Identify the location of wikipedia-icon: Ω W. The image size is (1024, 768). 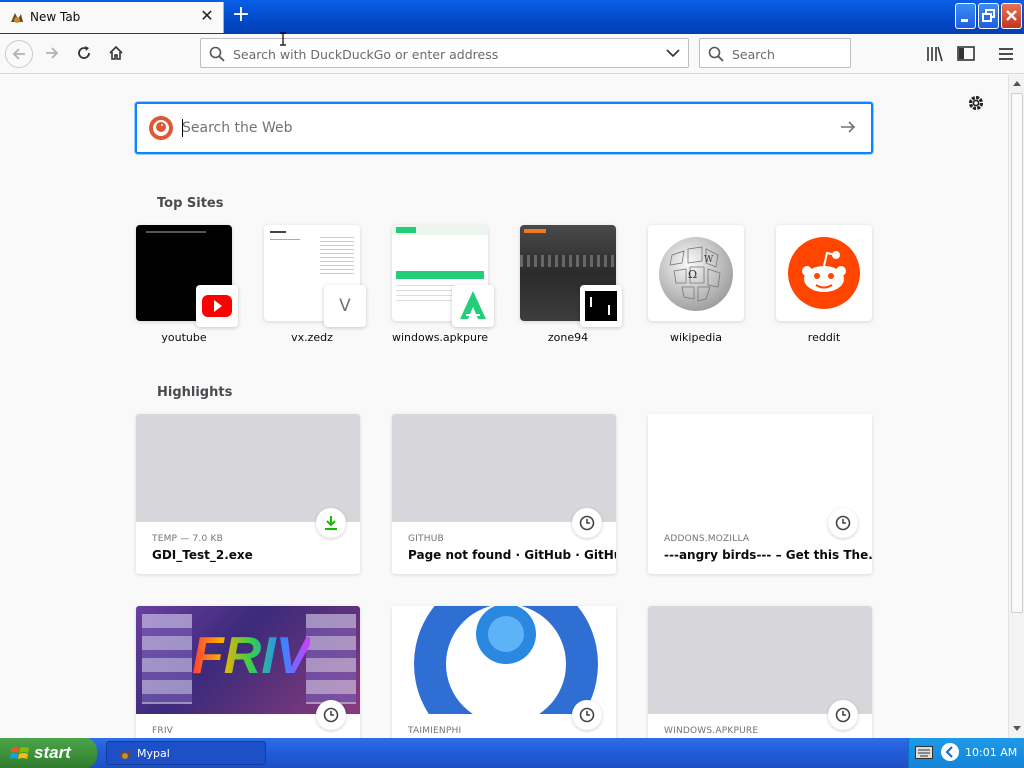
(696, 273).